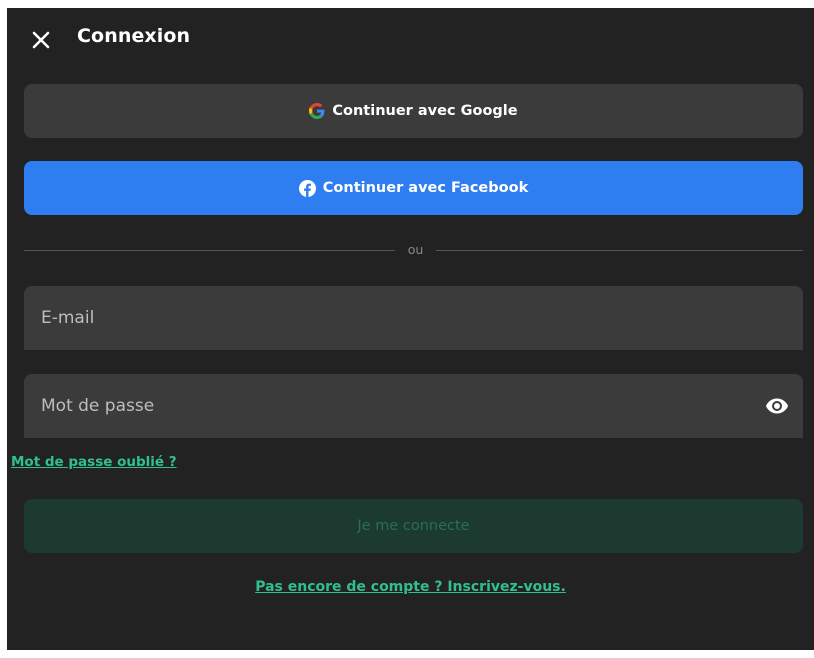 This screenshot has height=658, width=814. Describe the element at coordinates (209, 250) in the screenshot. I see `divider-line-left` at that location.